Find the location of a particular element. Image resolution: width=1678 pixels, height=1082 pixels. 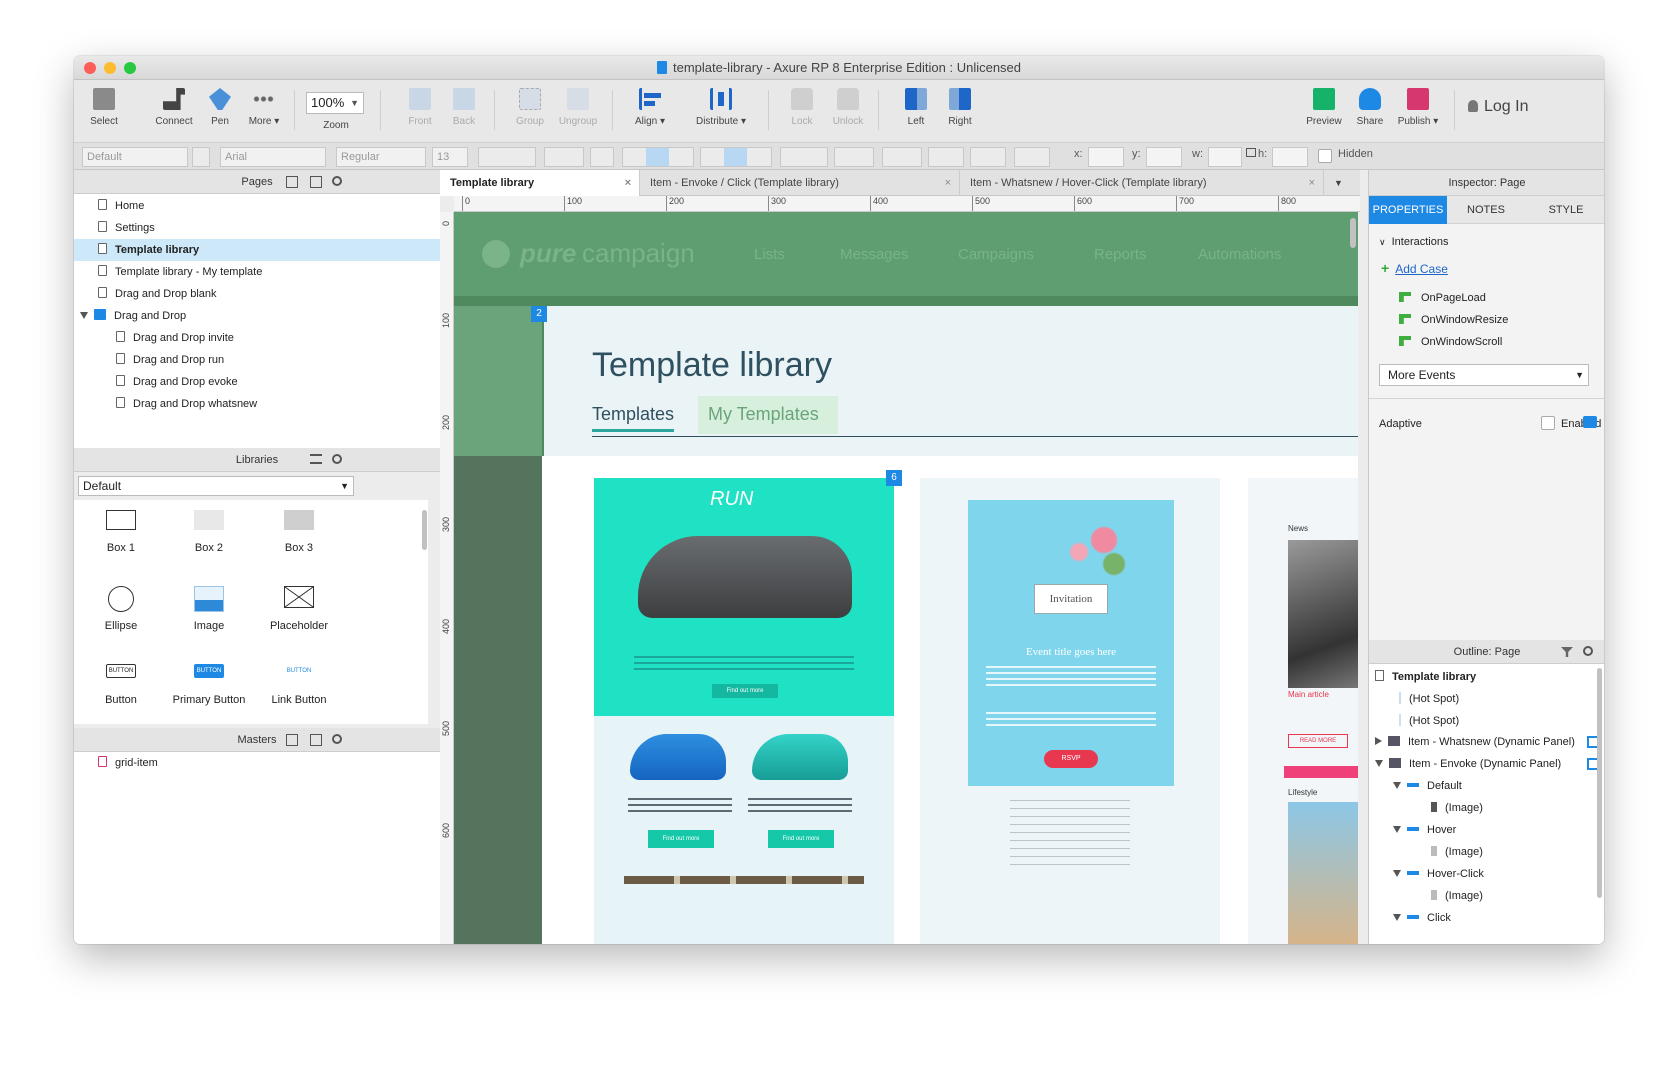

page-item-drag-drop-invite: Drag and Drop invite is located at coordinates (257, 338).